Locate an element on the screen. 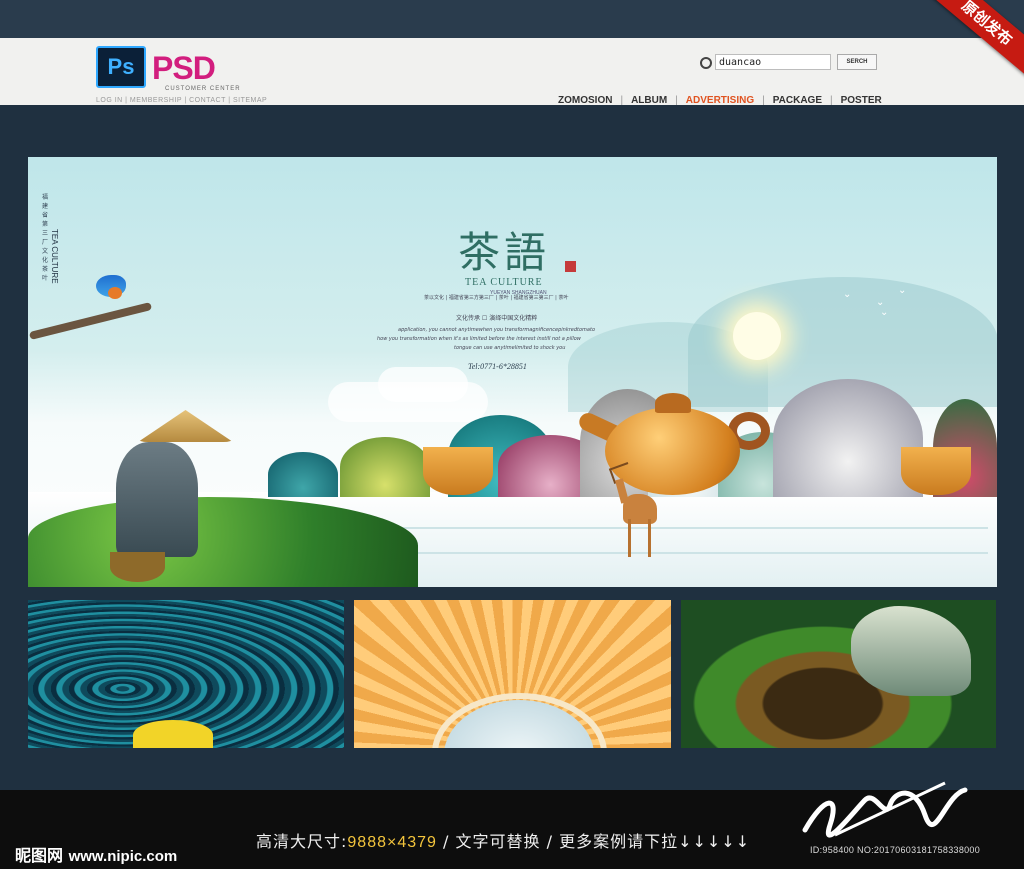 This screenshot has height=869, width=1024. kingfisher-belly is located at coordinates (115, 293).